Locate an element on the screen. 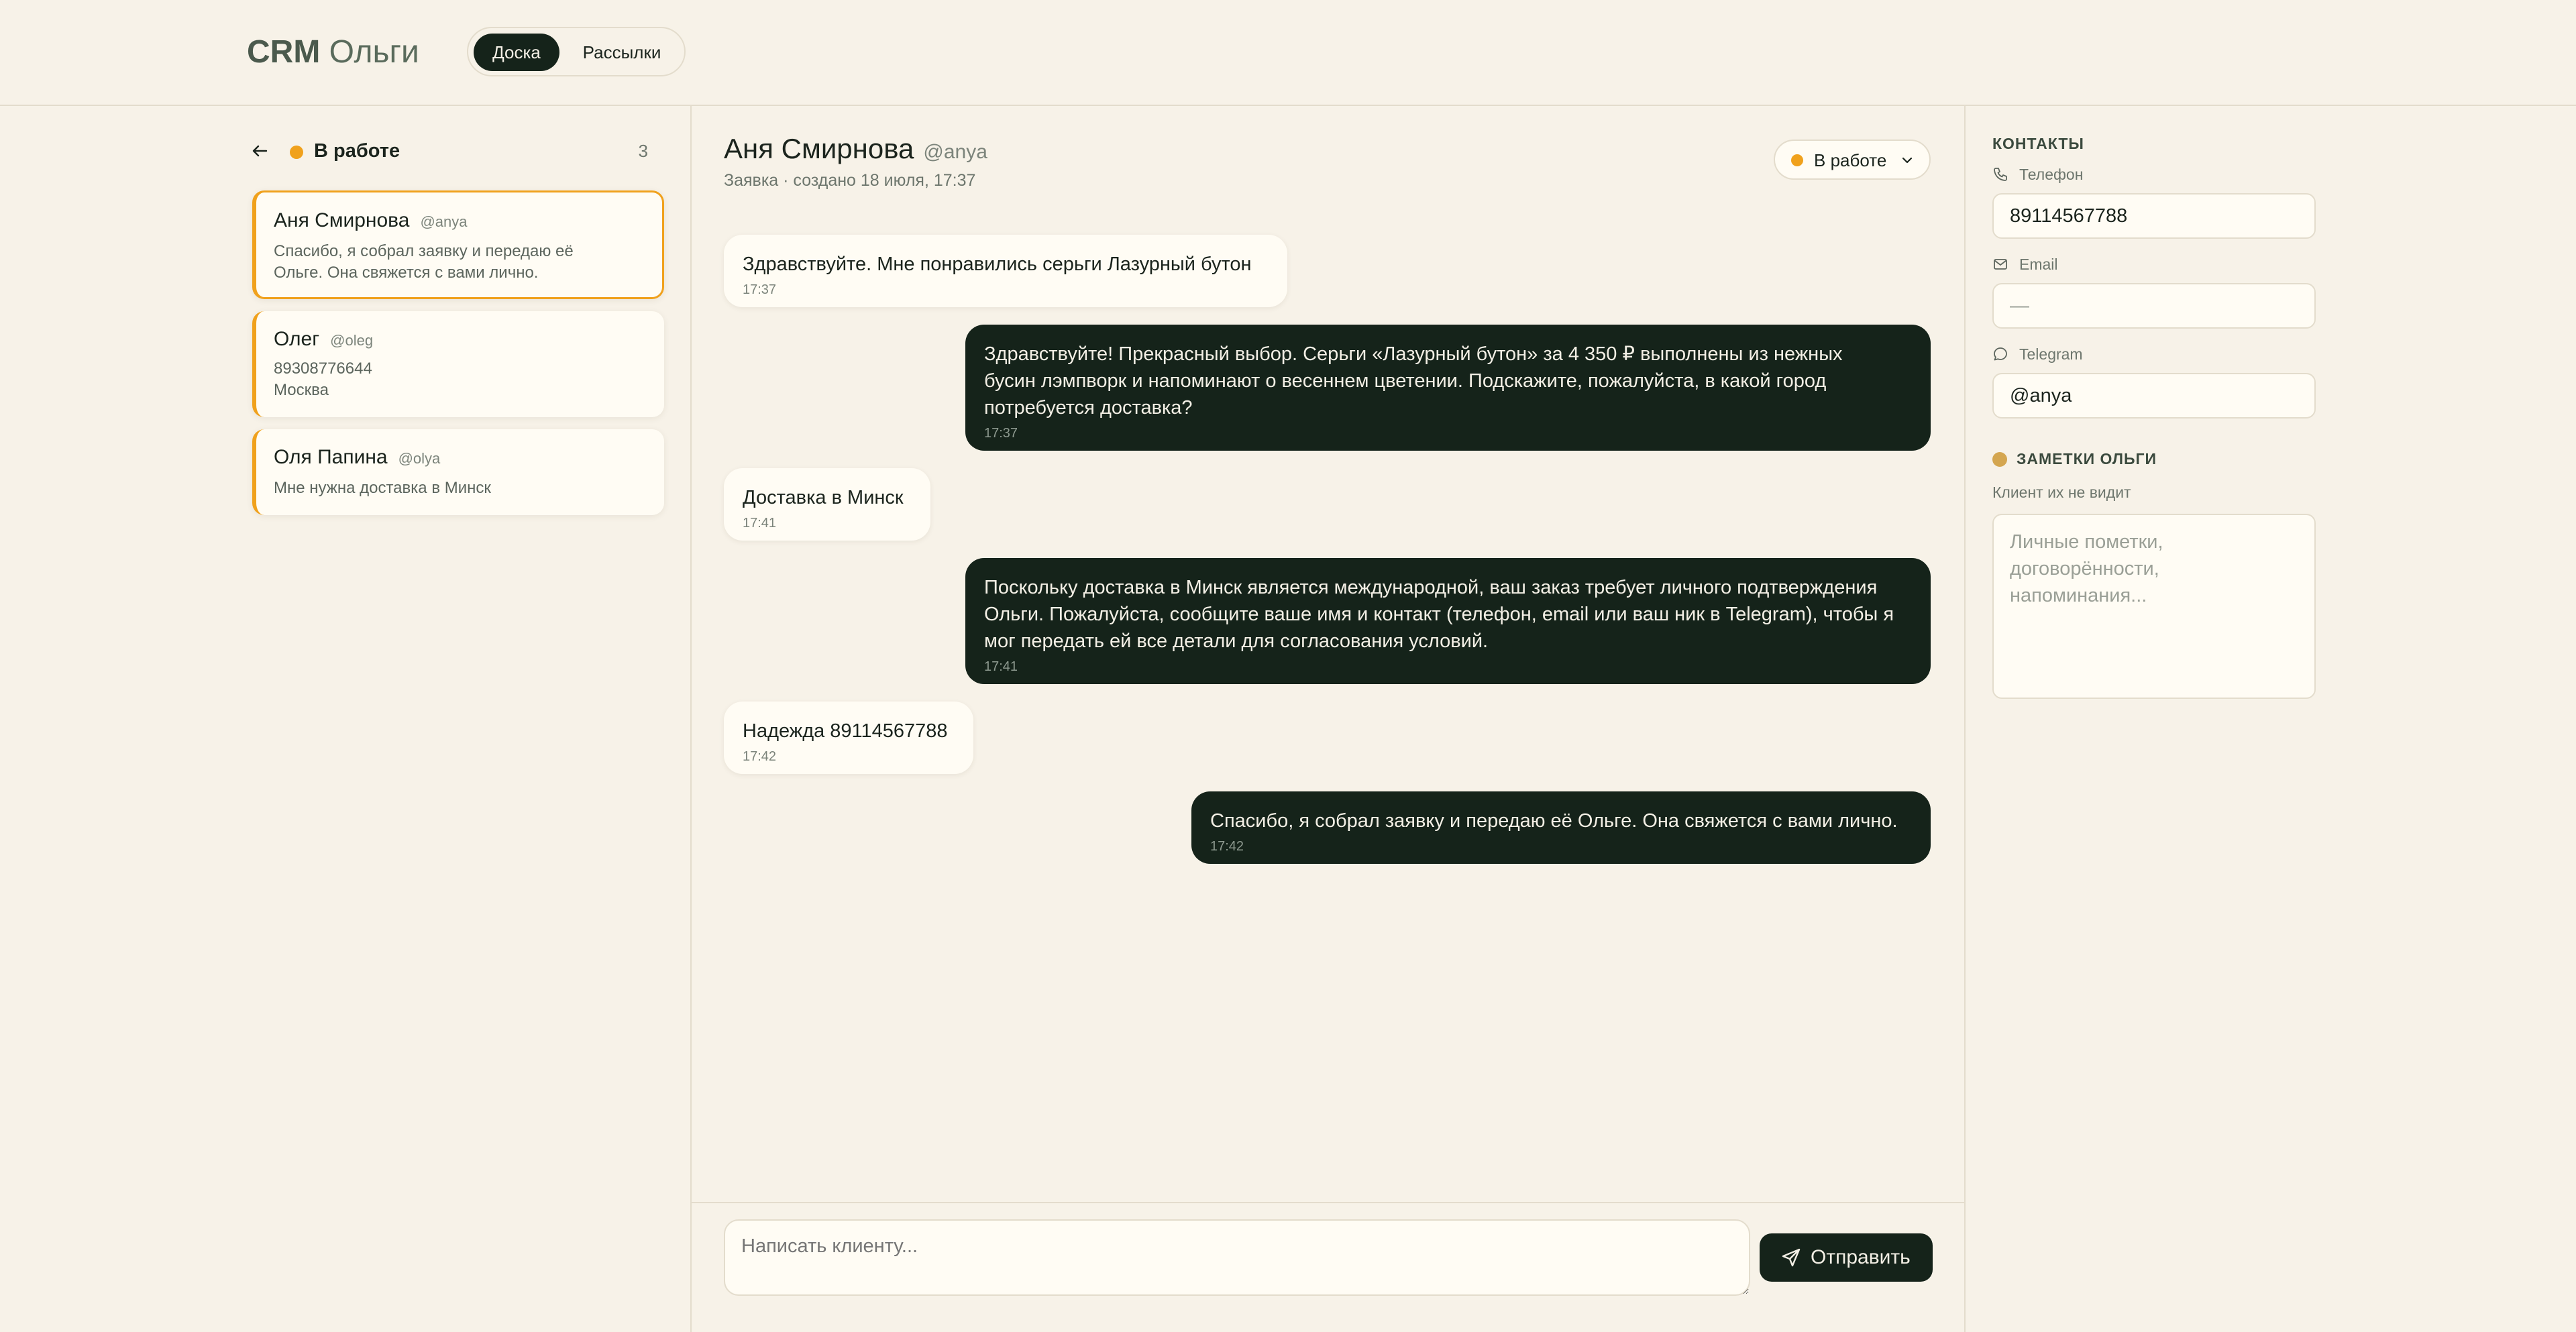 The height and width of the screenshot is (1332, 2576). send-button: Отправить is located at coordinates (1846, 1257).